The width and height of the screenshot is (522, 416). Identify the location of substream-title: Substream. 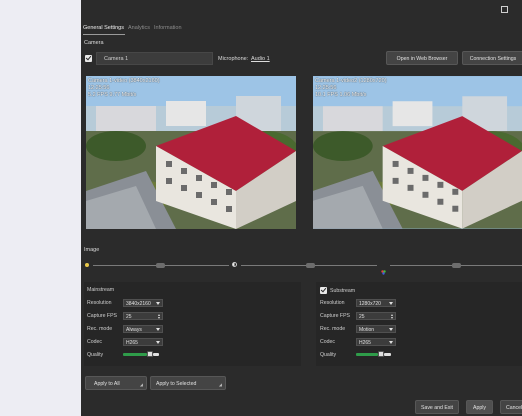
(343, 291).